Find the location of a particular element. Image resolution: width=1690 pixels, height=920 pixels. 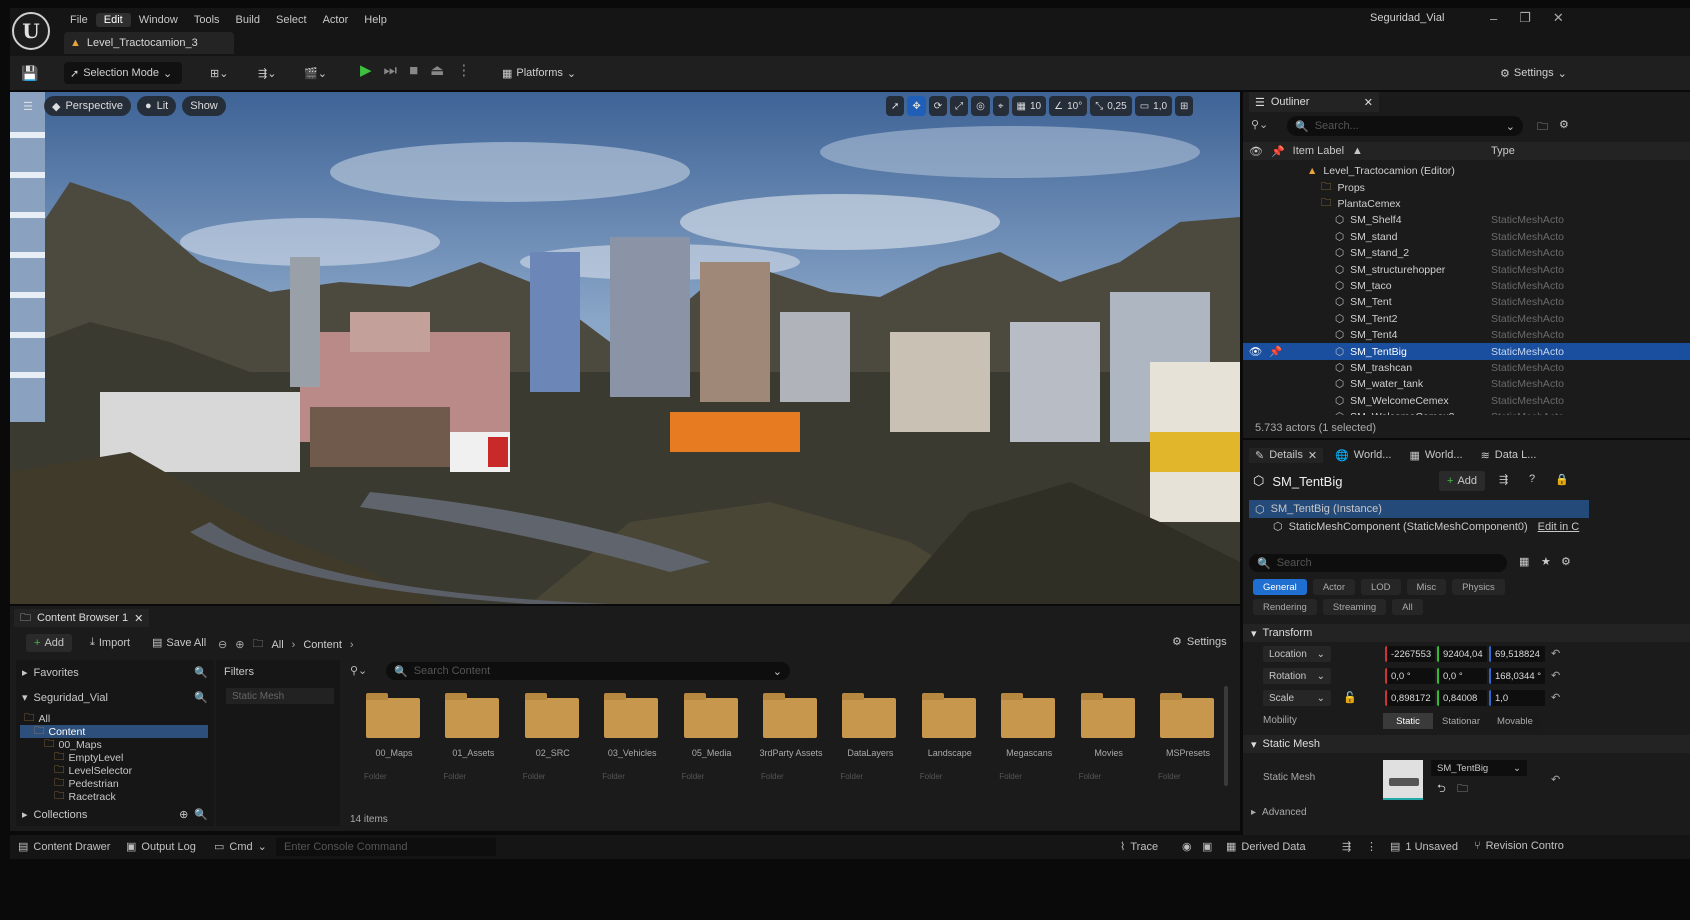

category-actor: Actor is located at coordinates (1333, 587).